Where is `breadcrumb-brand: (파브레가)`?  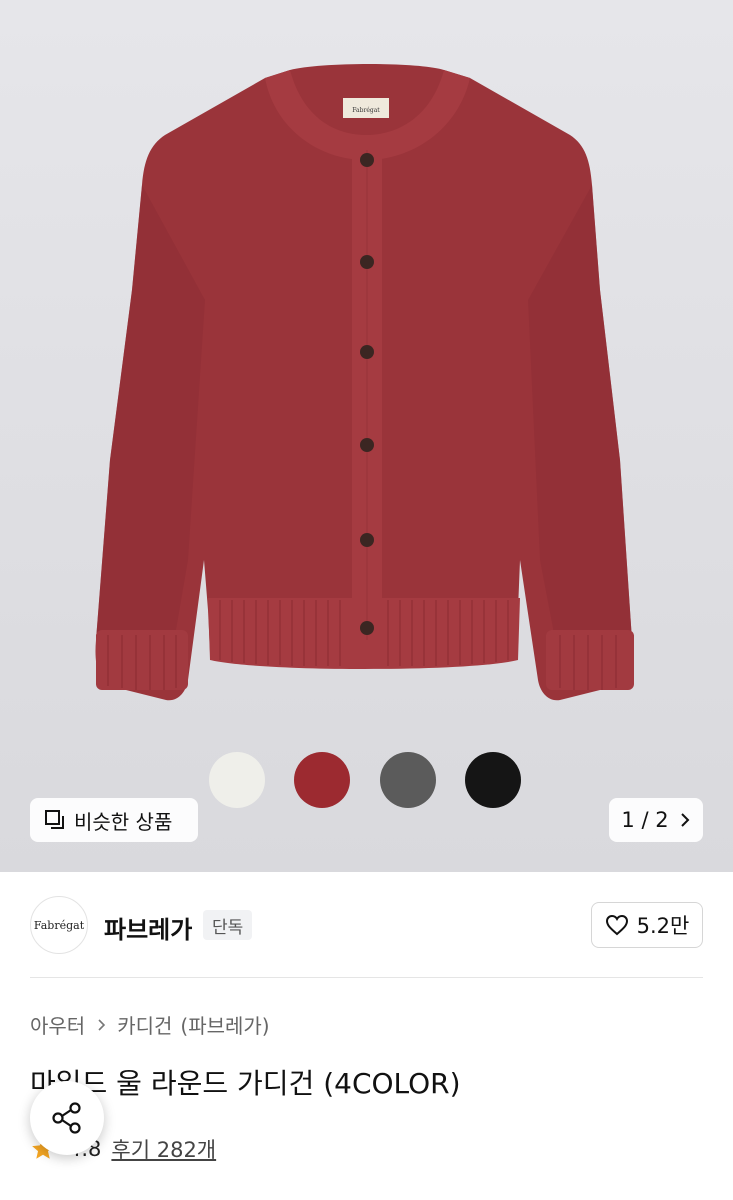
breadcrumb-brand: (파브레가) is located at coordinates (224, 1024).